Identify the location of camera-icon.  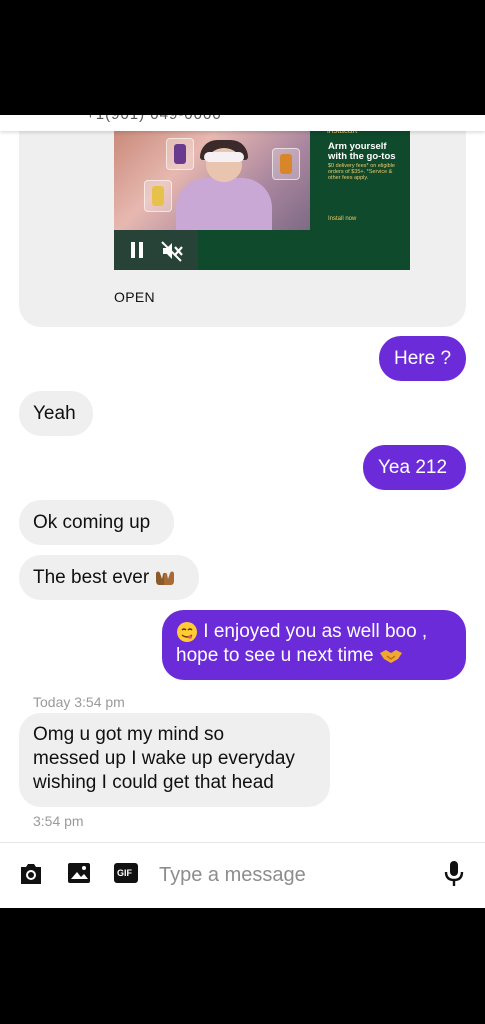
(31, 874).